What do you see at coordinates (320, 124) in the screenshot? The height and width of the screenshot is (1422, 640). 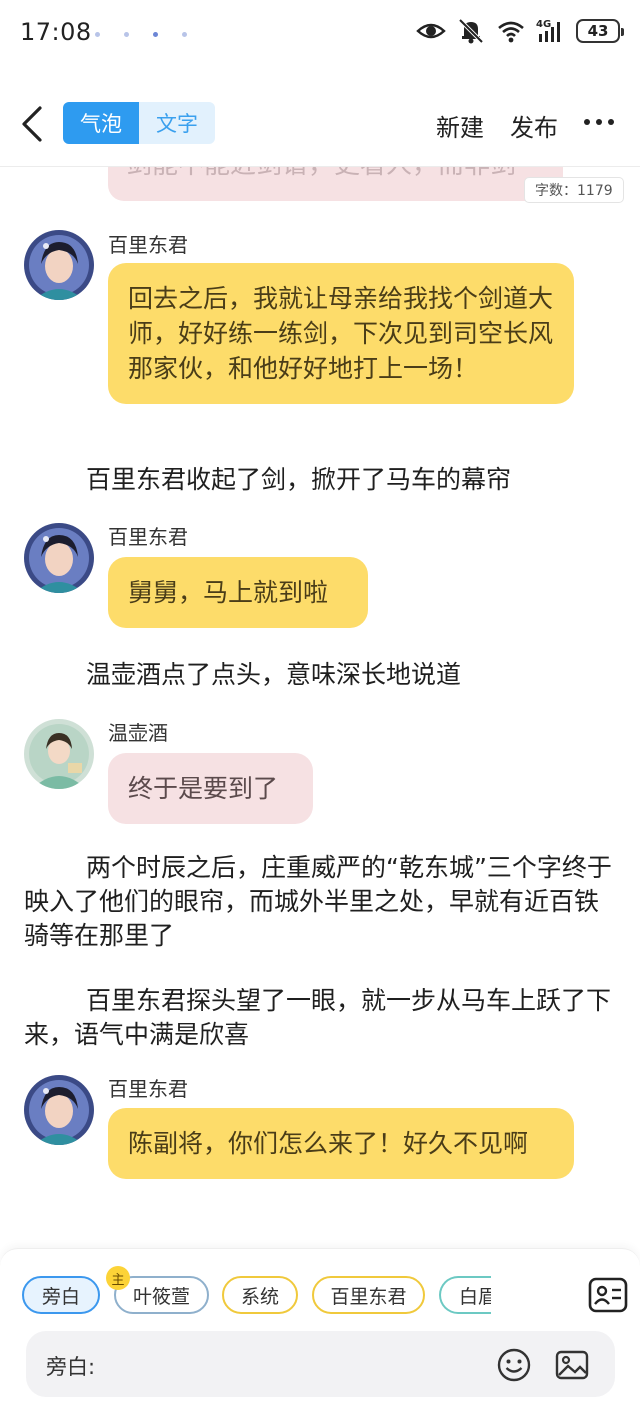 I see `top-toolbar: 气泡 文字 新建 发布` at bounding box center [320, 124].